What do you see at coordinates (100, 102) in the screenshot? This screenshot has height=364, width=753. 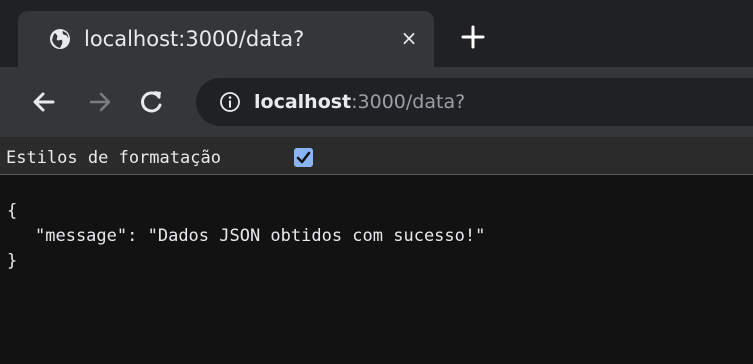 I see `forward-button` at bounding box center [100, 102].